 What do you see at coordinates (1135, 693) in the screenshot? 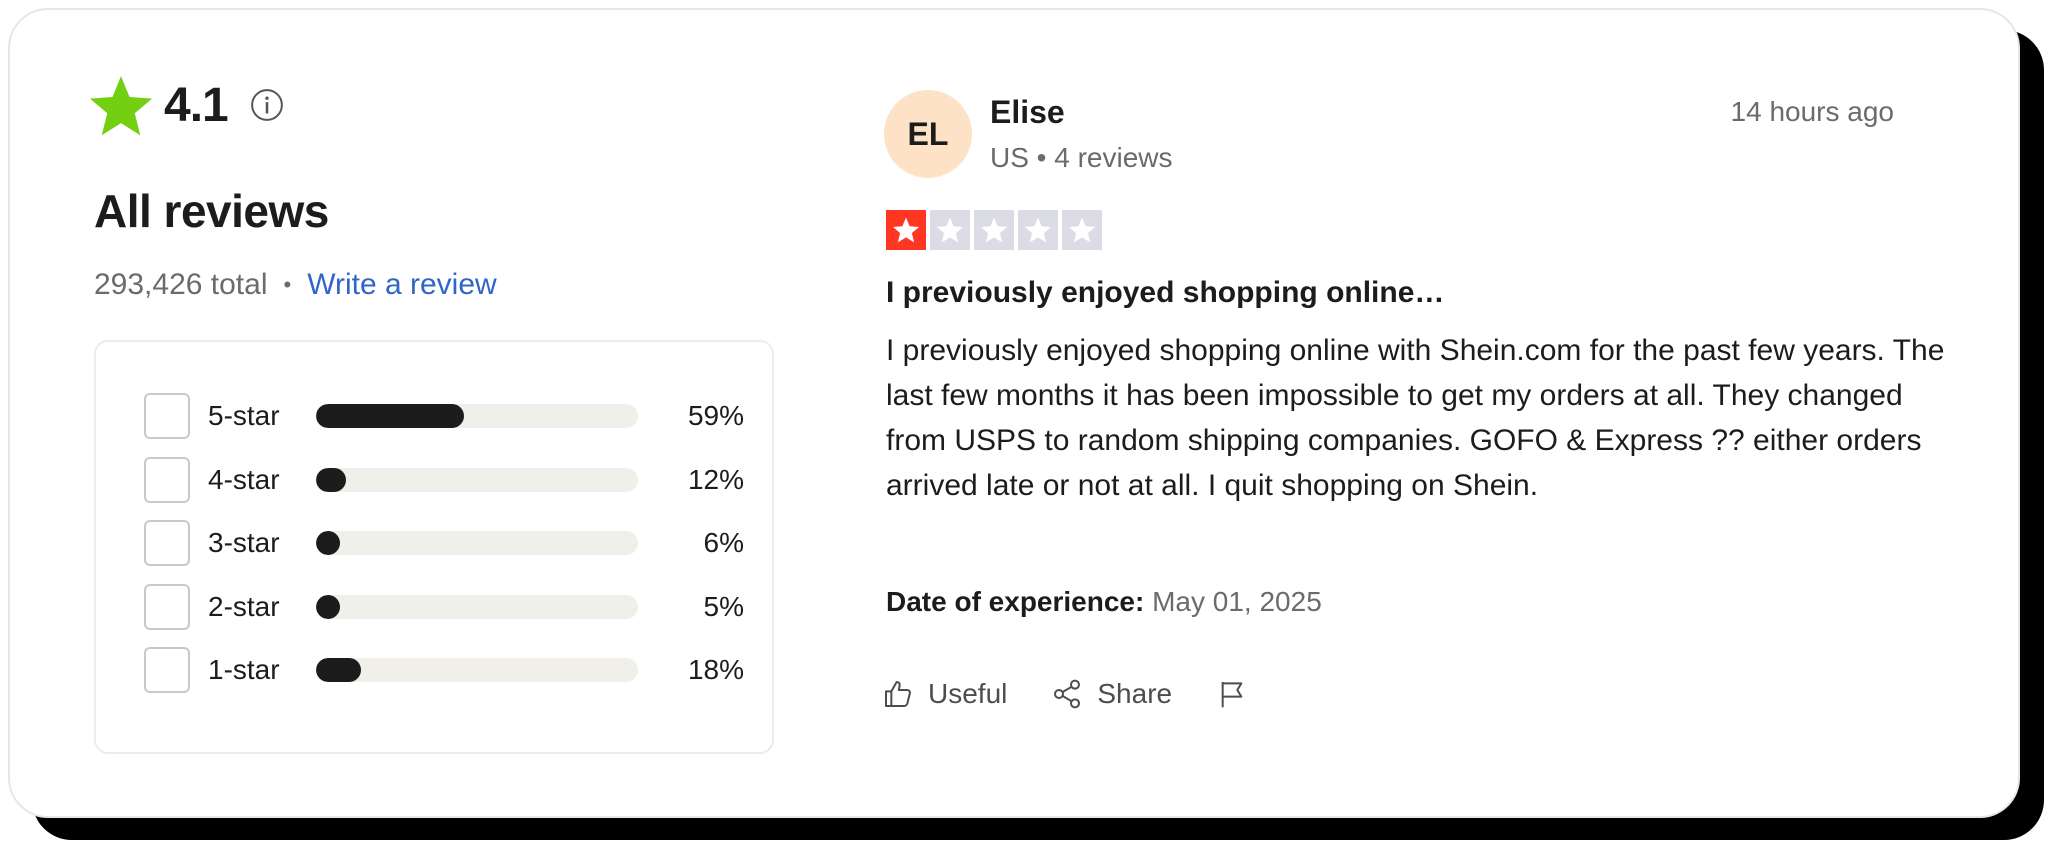
I see `share-label: Share` at bounding box center [1135, 693].